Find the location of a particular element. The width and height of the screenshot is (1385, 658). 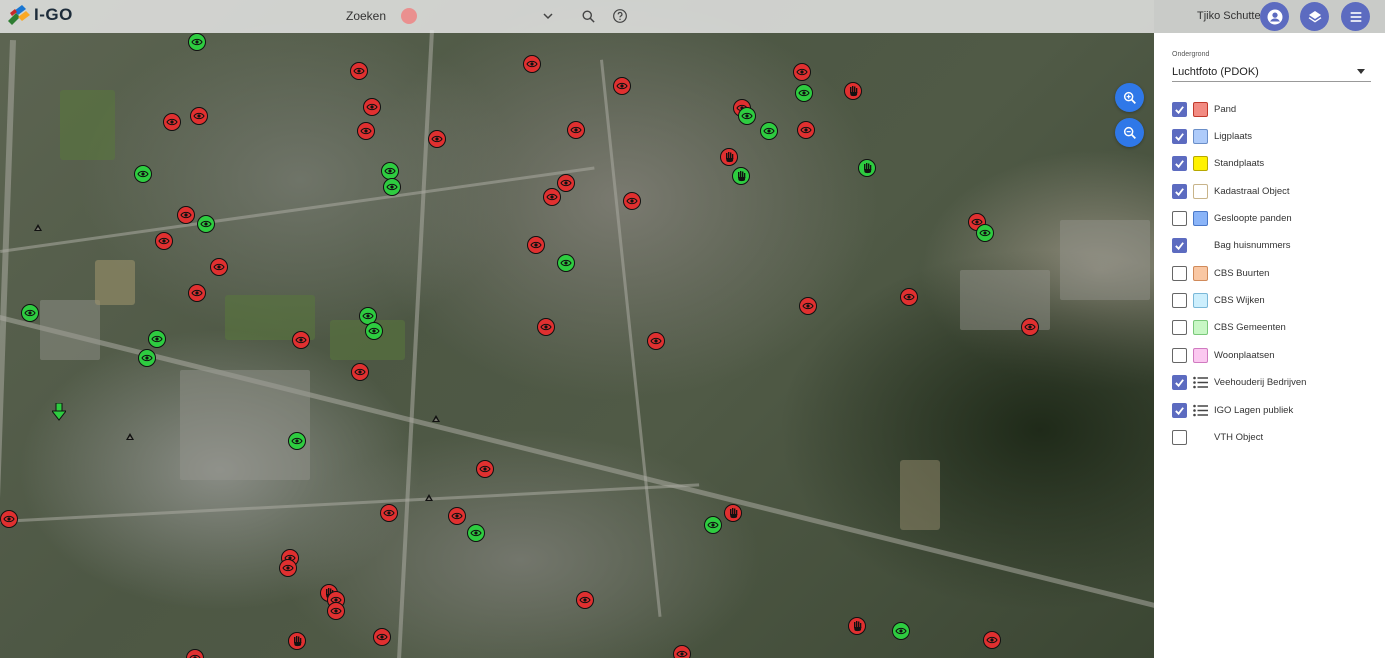

layer-item: Standplaats is located at coordinates (1218, 163).